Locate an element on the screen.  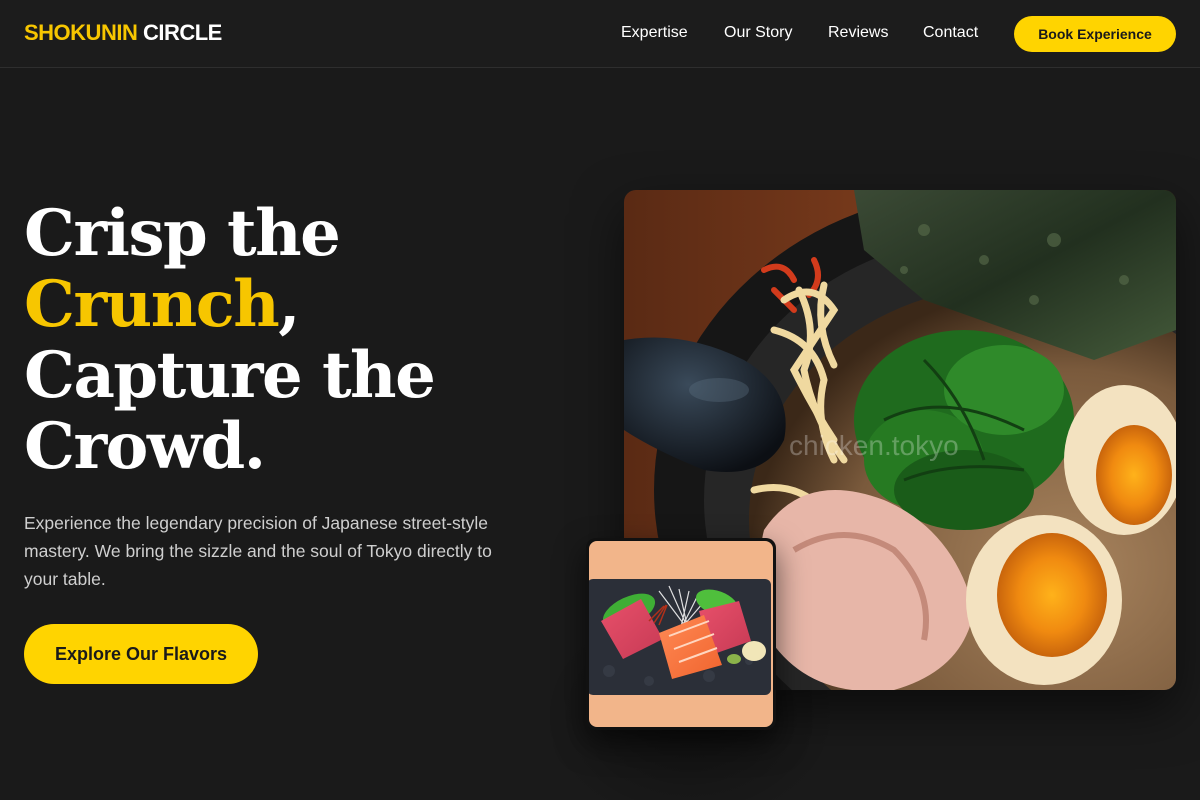
hero-title-comma: , is located at coordinates (289, 304).